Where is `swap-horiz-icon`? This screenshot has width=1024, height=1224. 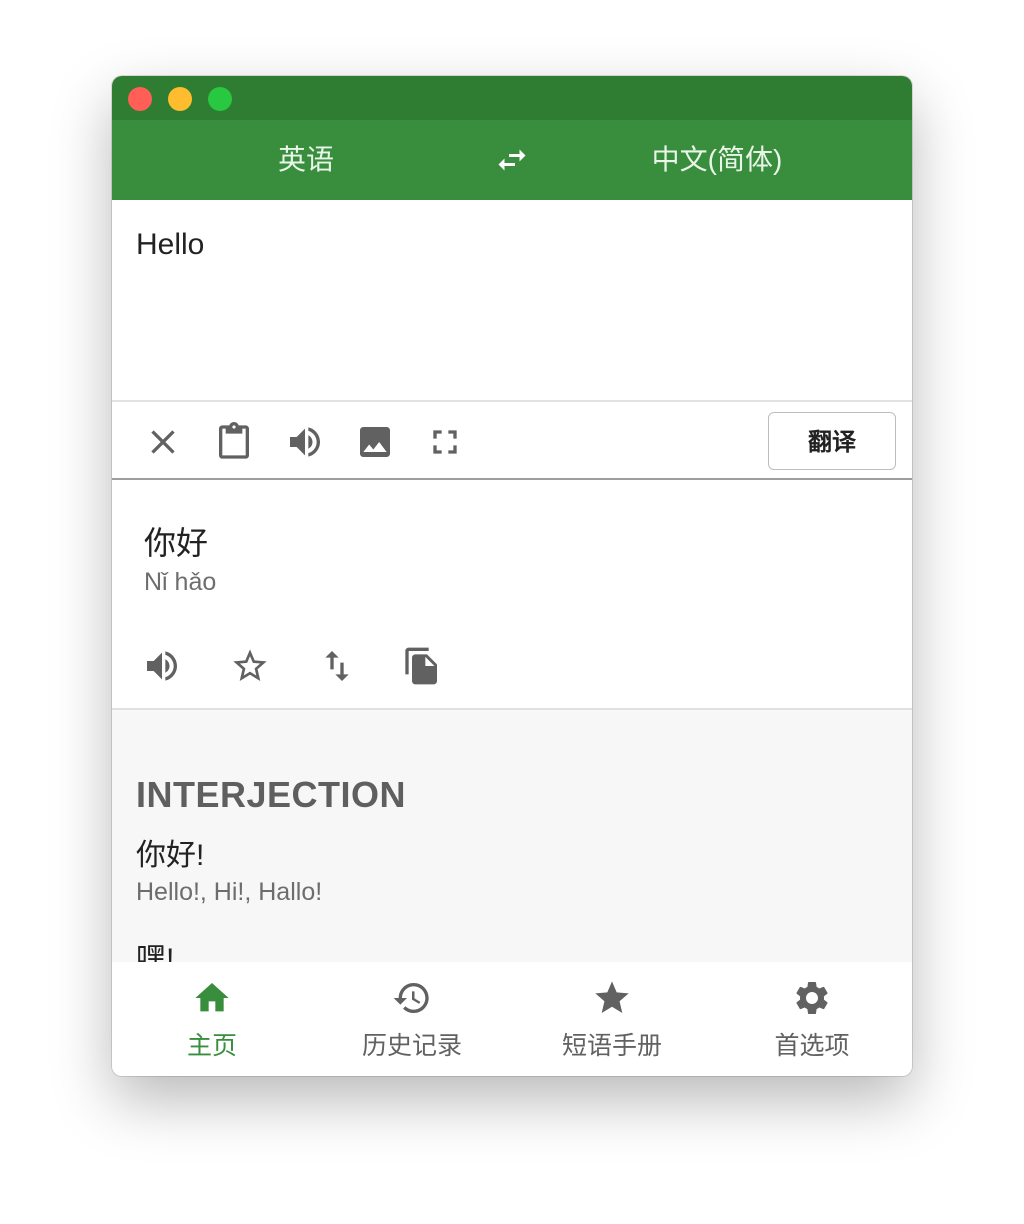 swap-horiz-icon is located at coordinates (512, 160).